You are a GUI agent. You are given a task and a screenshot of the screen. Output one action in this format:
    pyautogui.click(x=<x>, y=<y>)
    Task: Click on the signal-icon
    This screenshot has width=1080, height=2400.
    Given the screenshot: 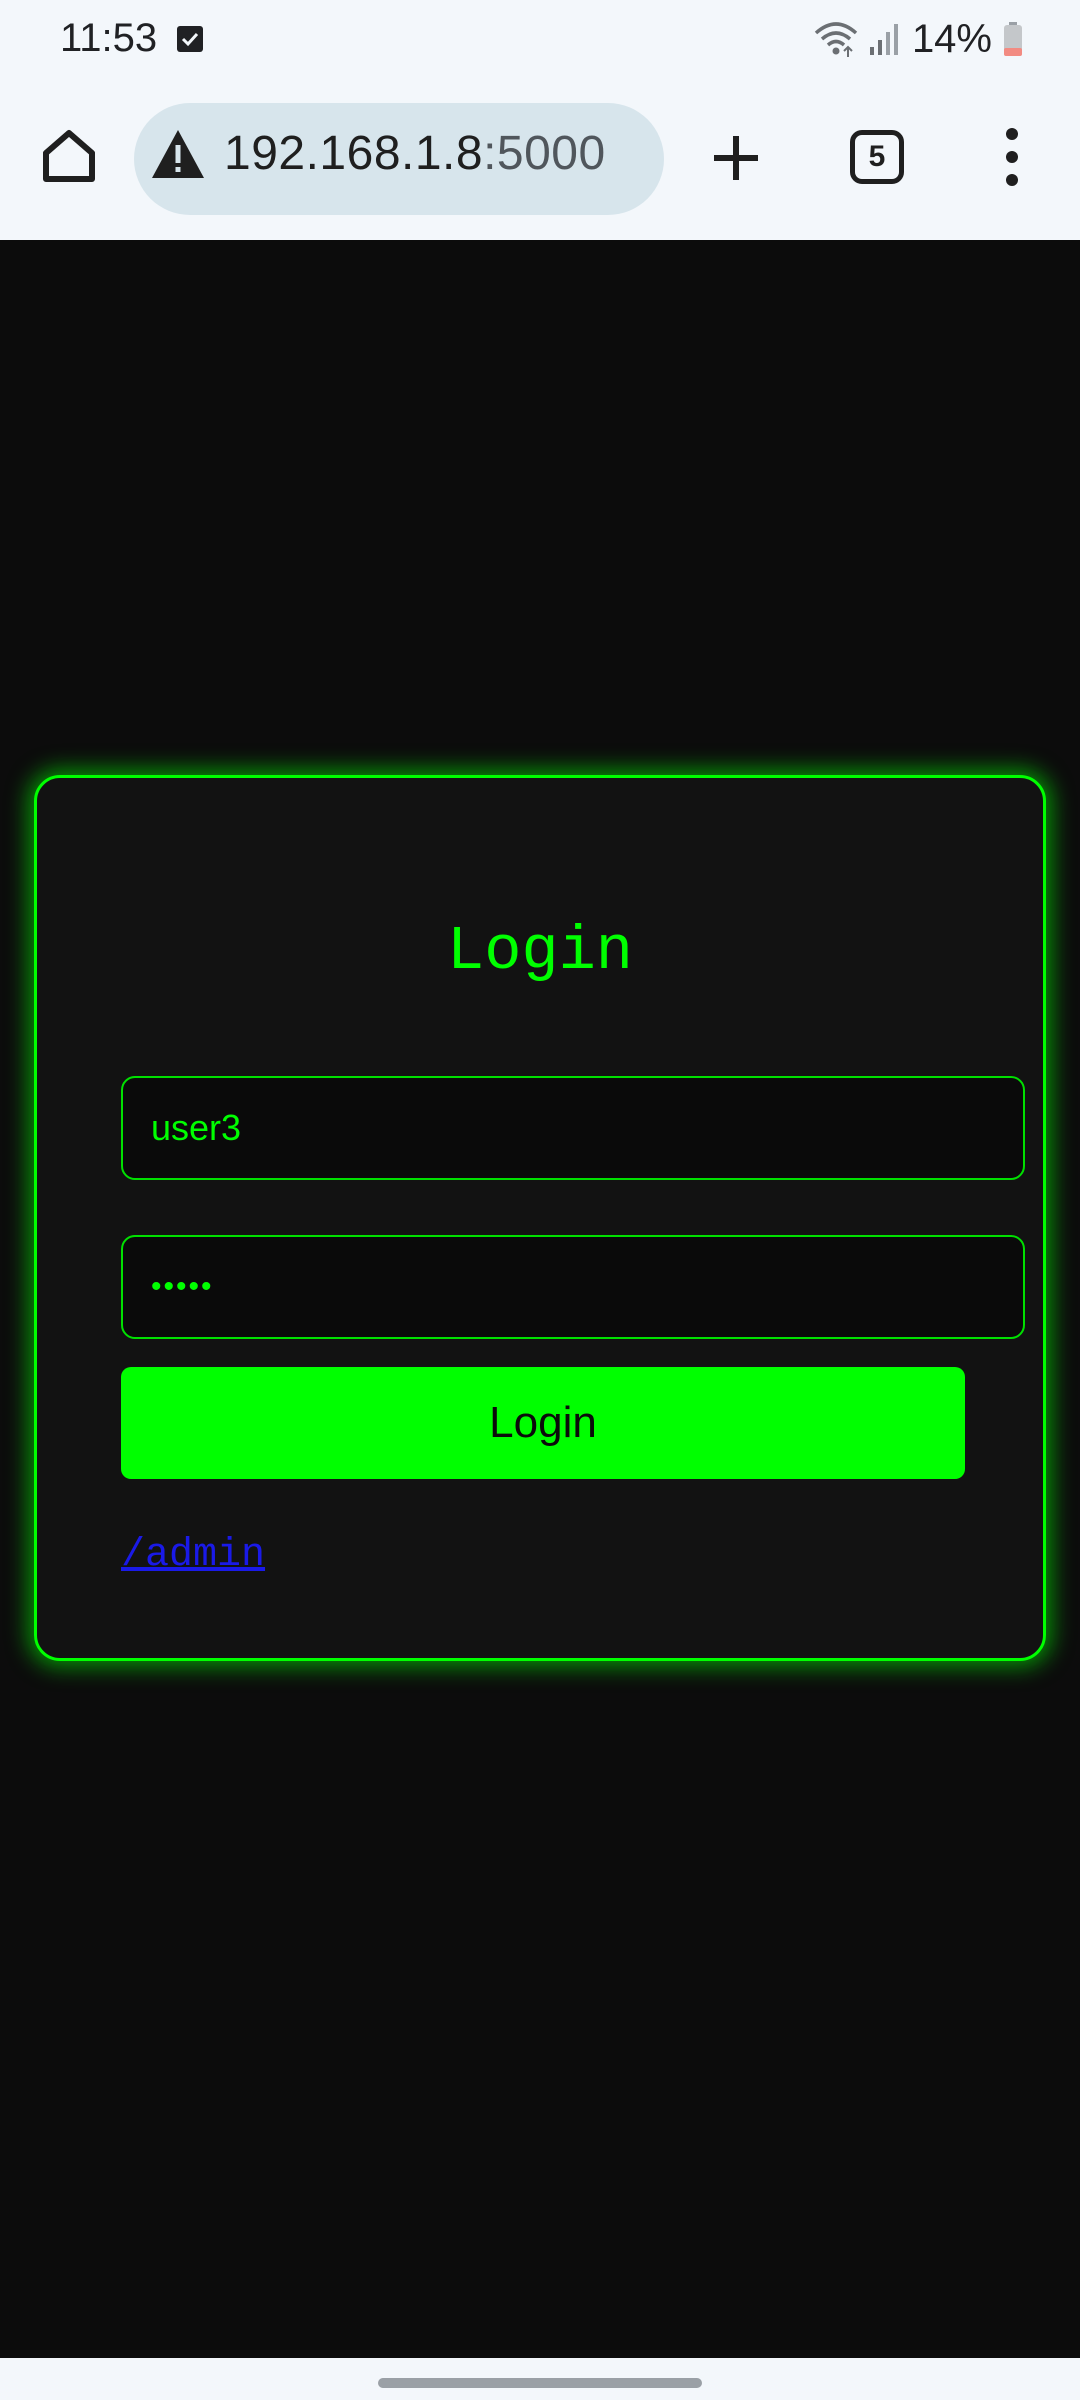 What is the action you would take?
    pyautogui.click(x=883, y=39)
    